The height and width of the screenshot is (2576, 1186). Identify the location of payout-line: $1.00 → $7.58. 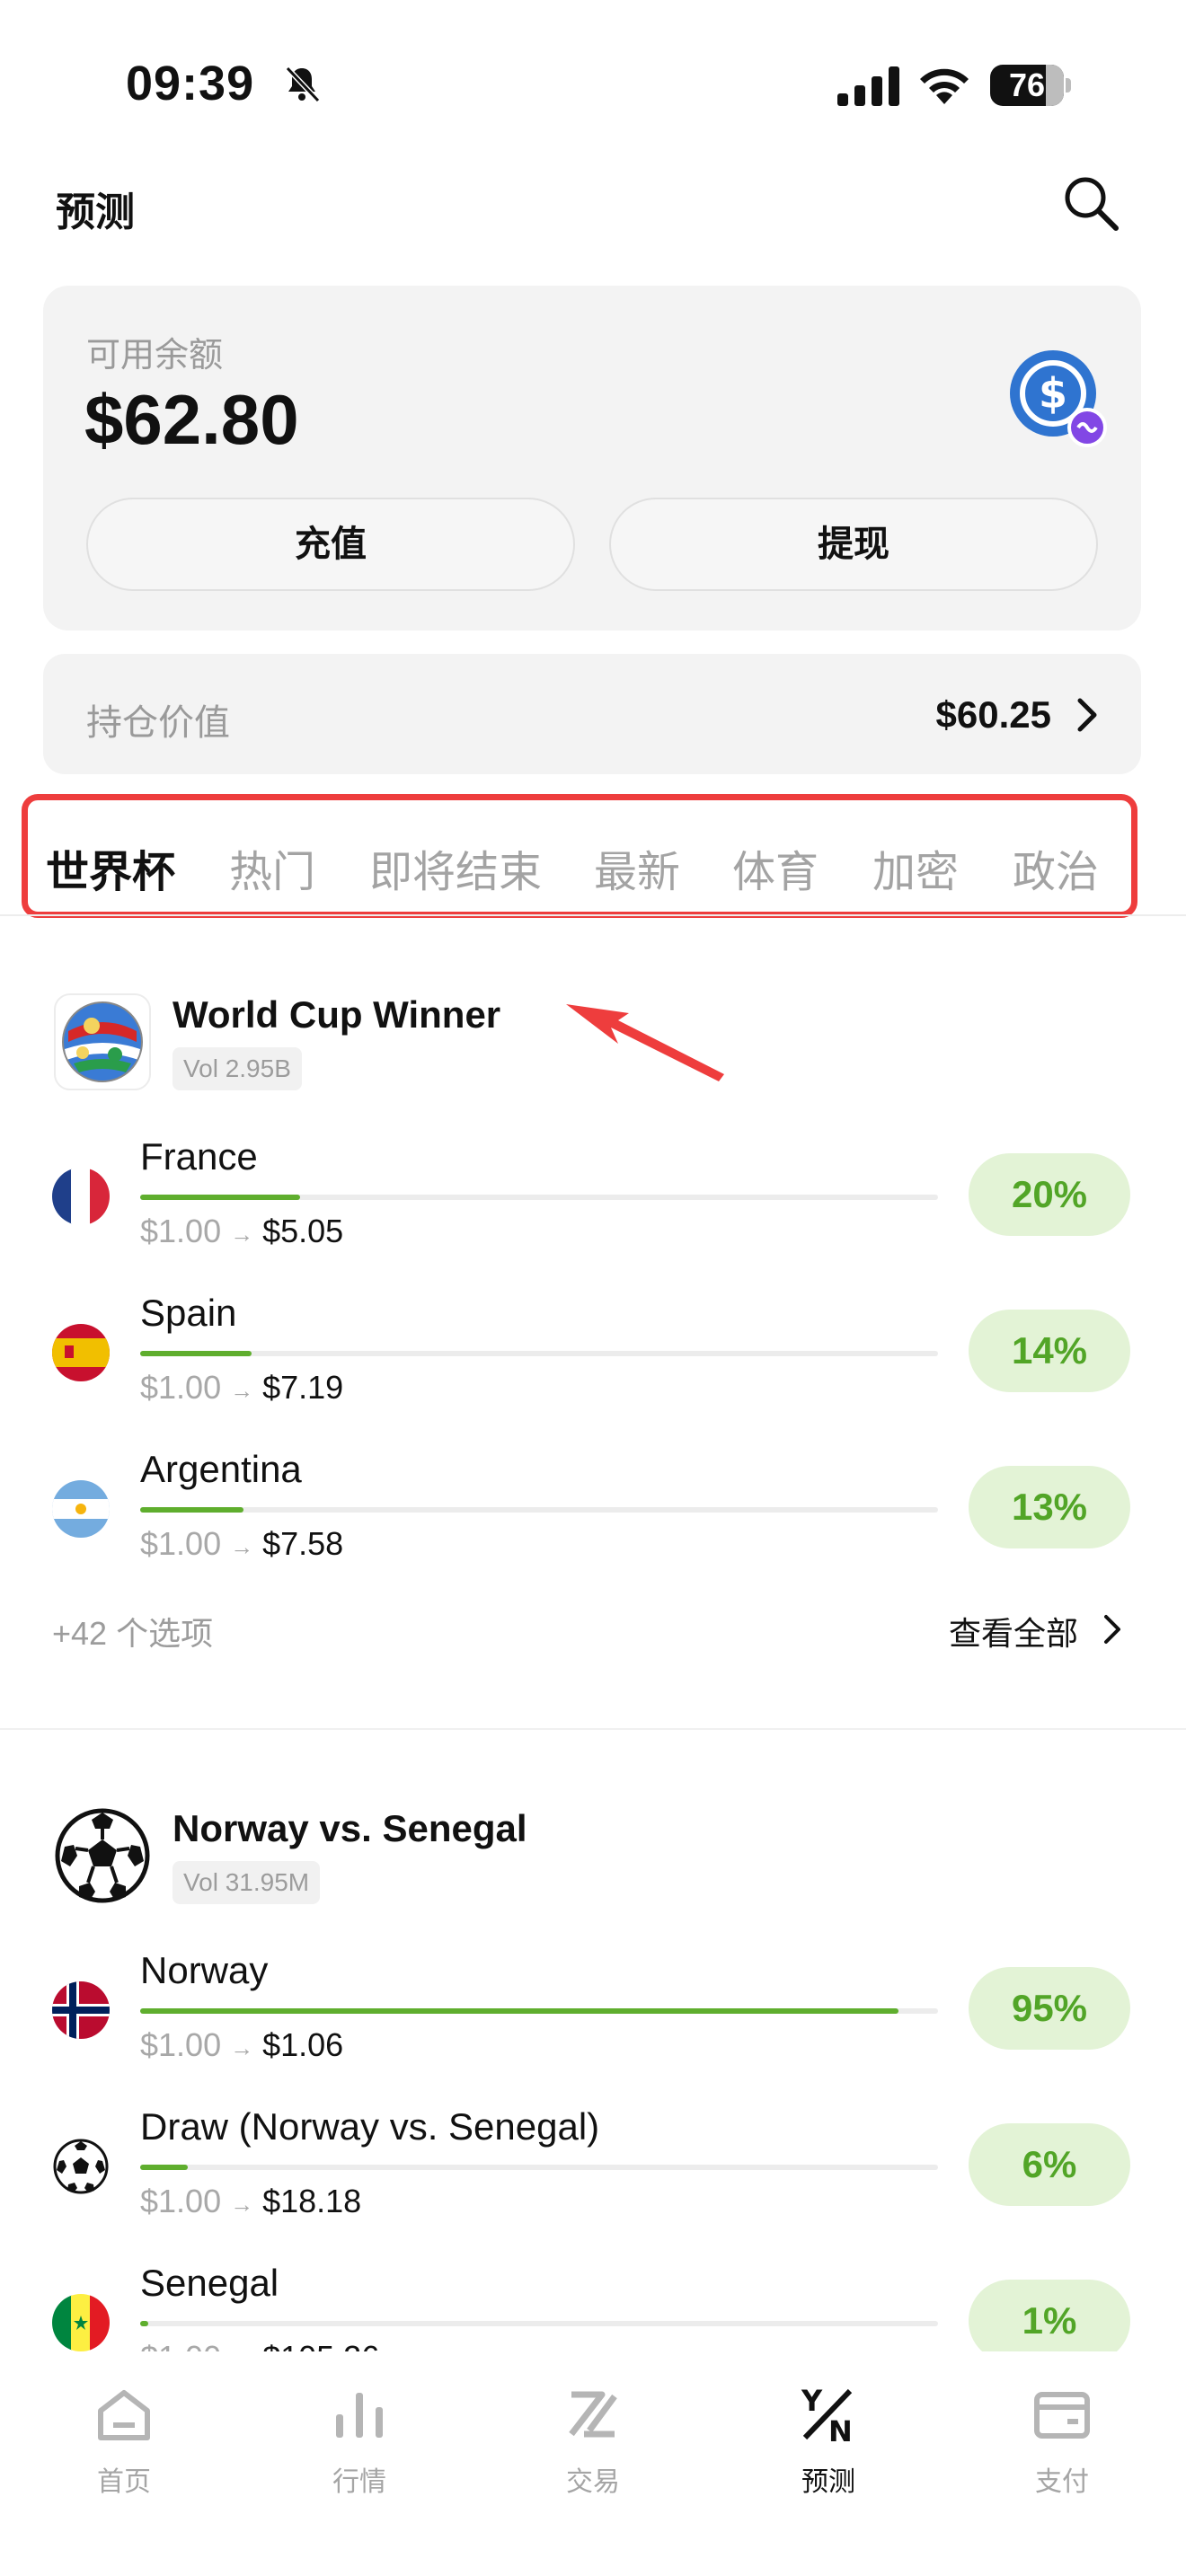
(242, 1543).